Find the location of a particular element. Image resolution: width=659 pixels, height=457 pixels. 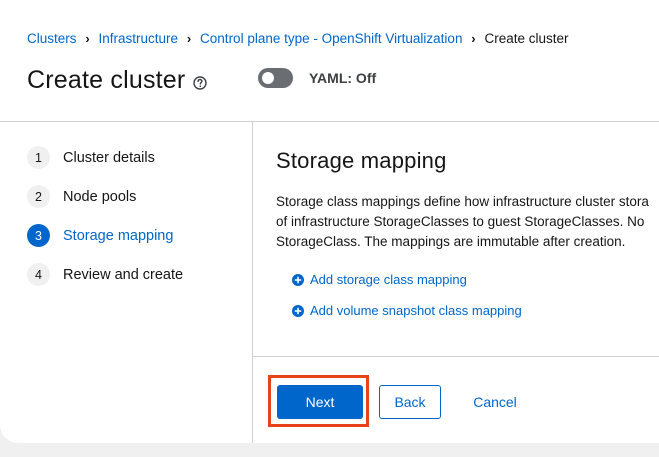

cancel-button: Cancel is located at coordinates (495, 402).